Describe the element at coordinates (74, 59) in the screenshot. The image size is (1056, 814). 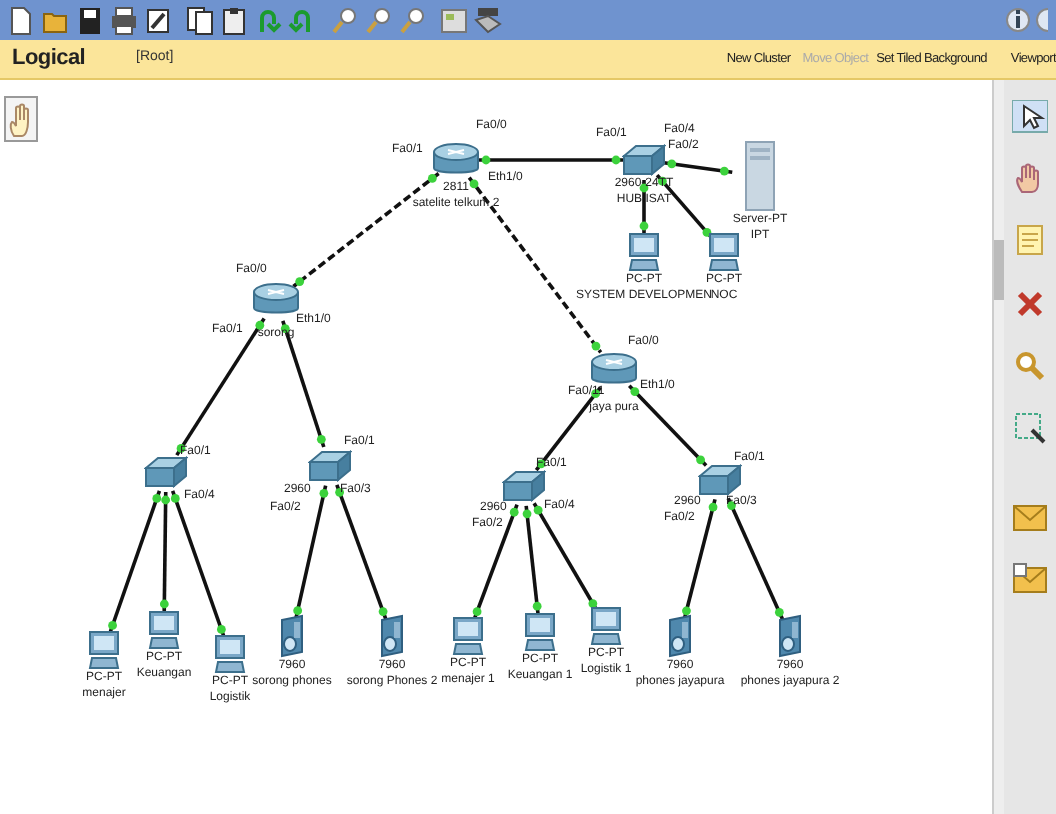
I see `view-tab: Logical` at that location.